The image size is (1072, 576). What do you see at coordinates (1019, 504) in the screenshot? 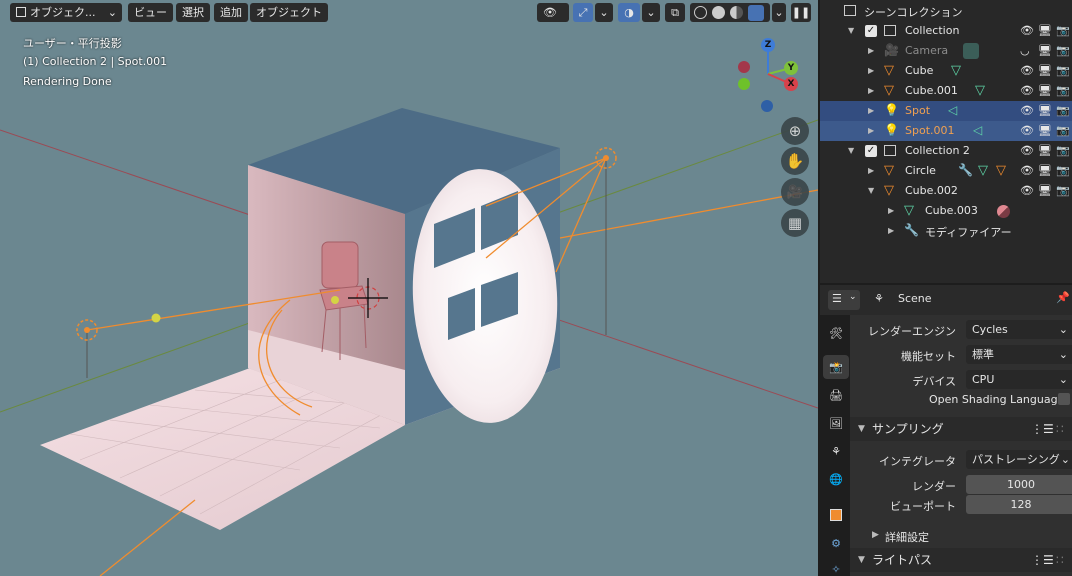
I see `viewport-samples-field: 128` at bounding box center [1019, 504].